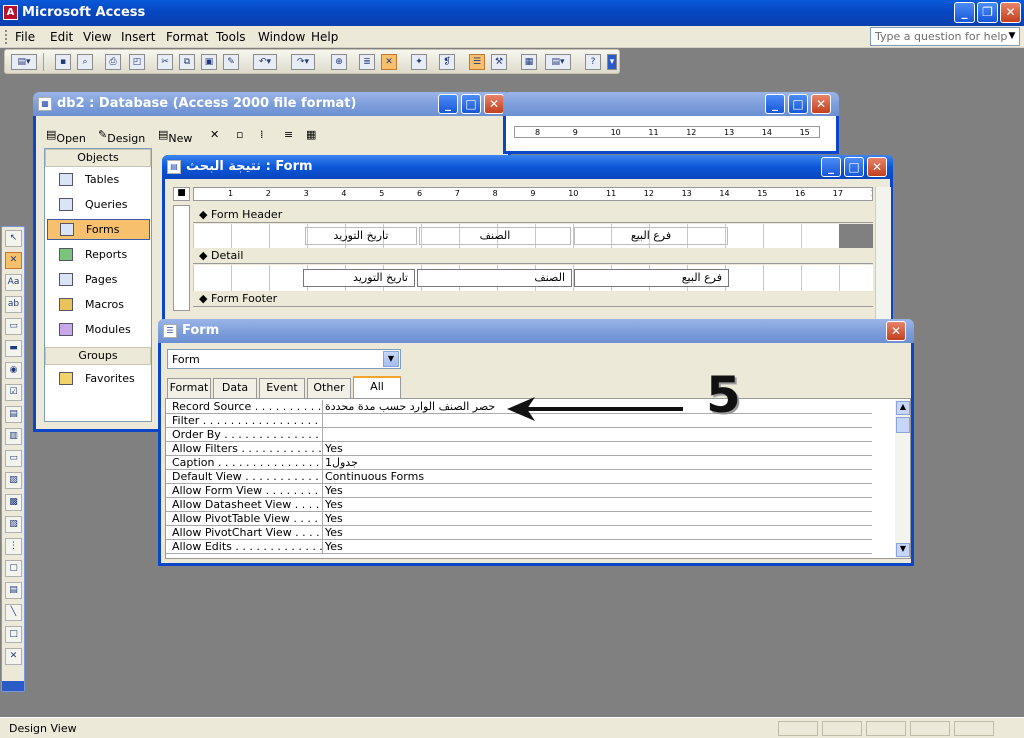 This screenshot has height=738, width=1024. Describe the element at coordinates (282, 388) in the screenshot. I see `tab-event: Event` at that location.